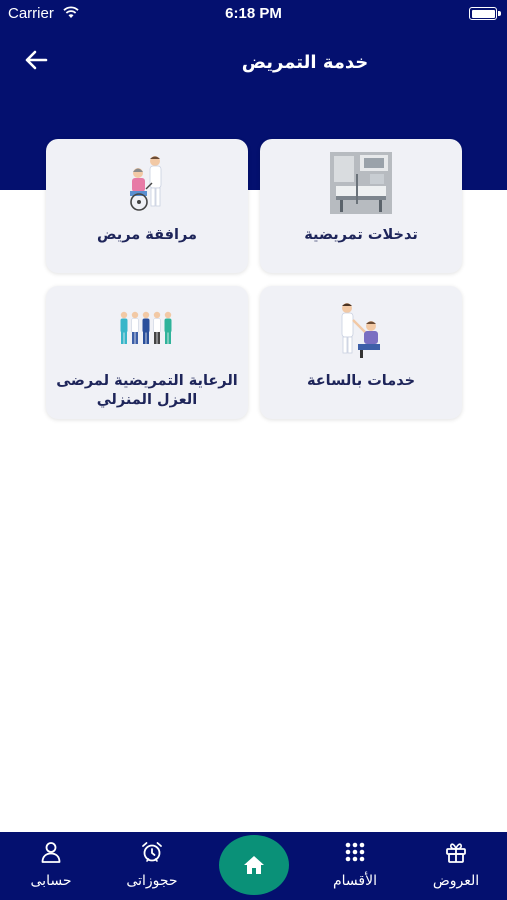 The image size is (507, 900). I want to click on service-card-nursing-interventions: تدخلات تمريضية, so click(361, 206).